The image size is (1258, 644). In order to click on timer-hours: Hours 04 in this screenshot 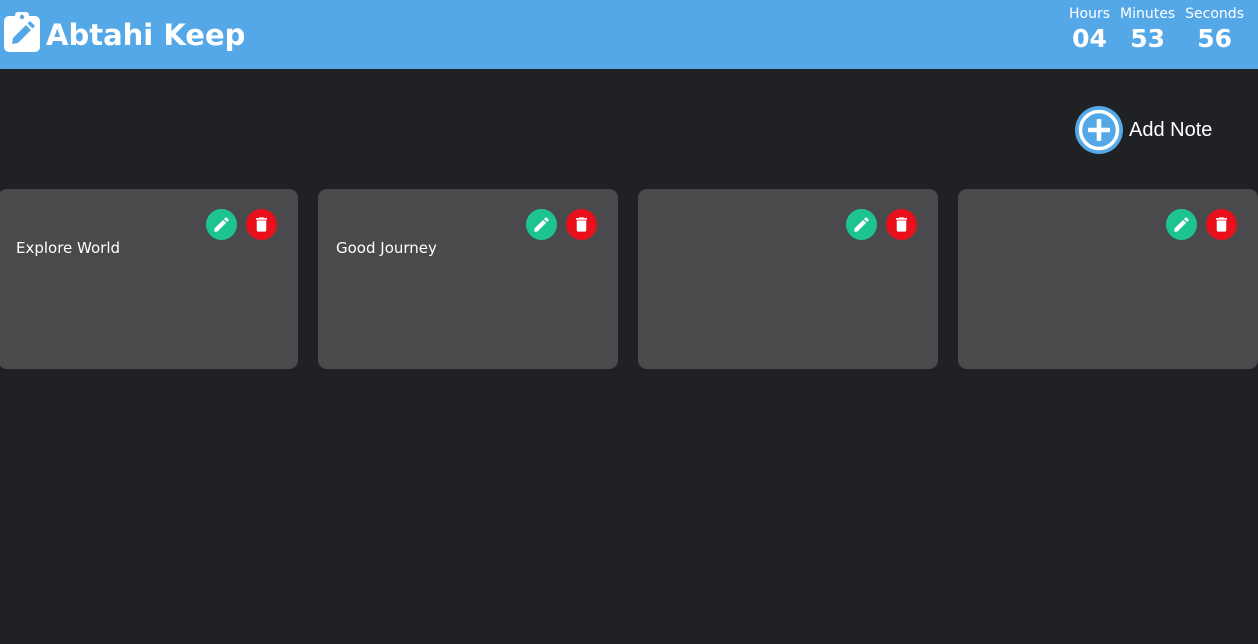, I will do `click(1089, 29)`.